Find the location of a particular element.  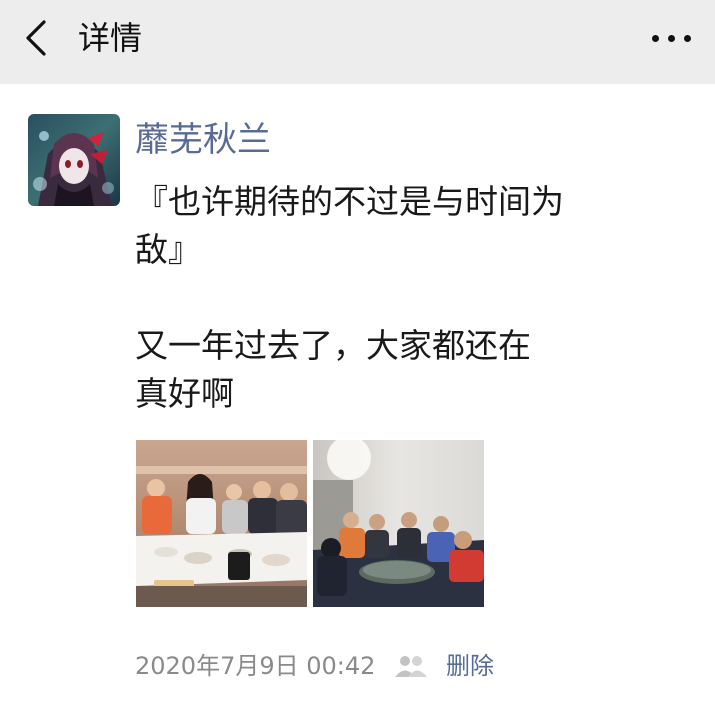

group-room-photo is located at coordinates (398, 523).